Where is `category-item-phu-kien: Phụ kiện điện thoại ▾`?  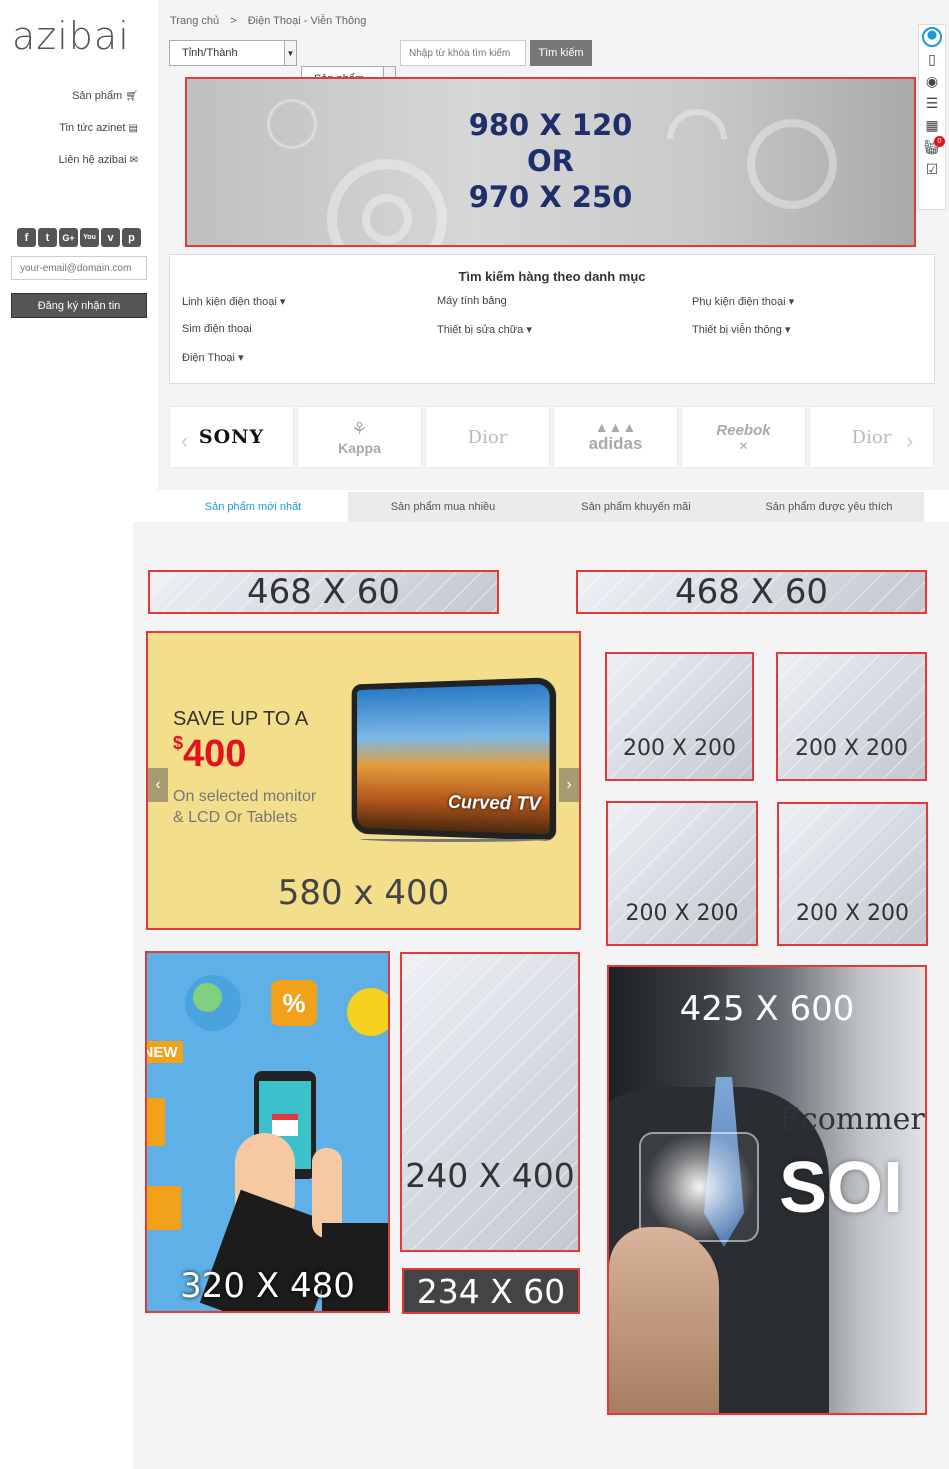 category-item-phu-kien: Phụ kiện điện thoại ▾ is located at coordinates (743, 301).